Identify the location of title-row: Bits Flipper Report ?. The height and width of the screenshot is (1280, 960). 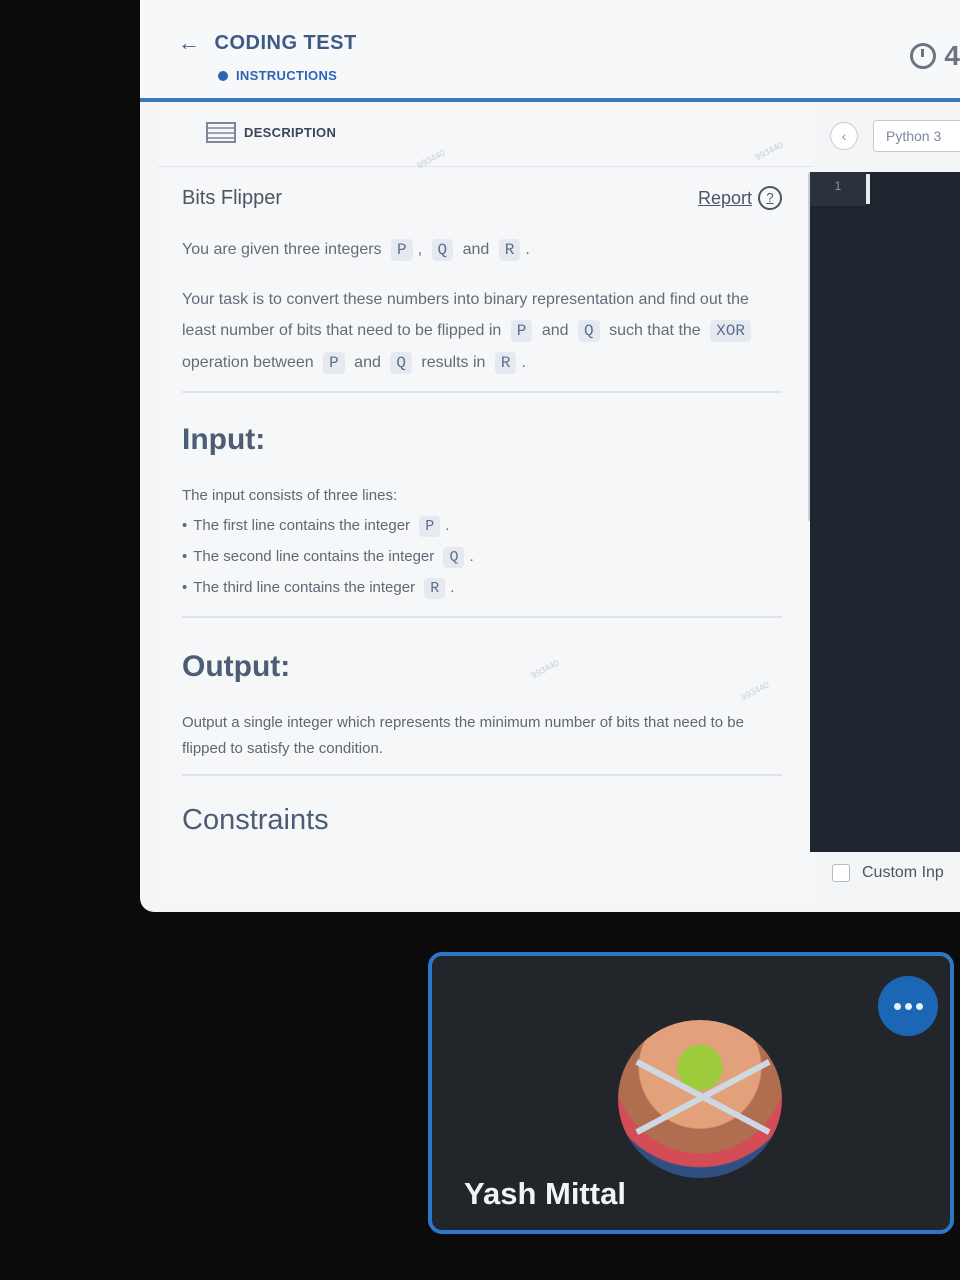
(482, 198).